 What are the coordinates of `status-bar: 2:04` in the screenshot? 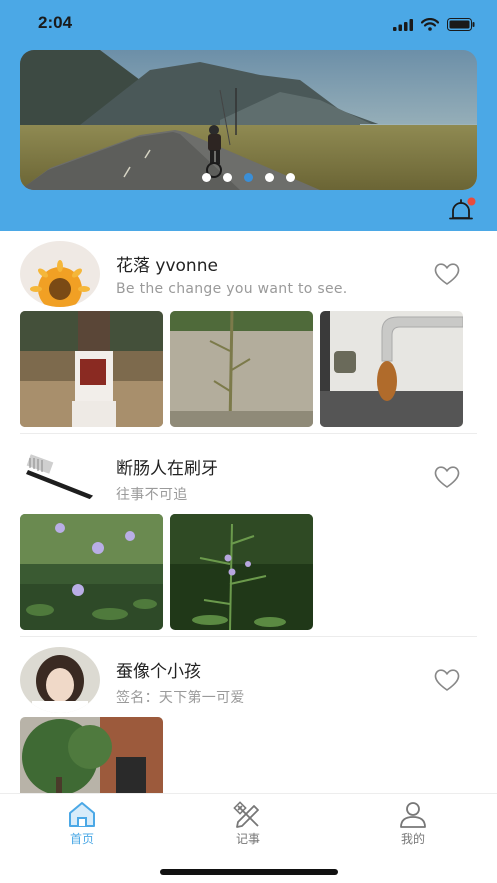 It's located at (248, 24).